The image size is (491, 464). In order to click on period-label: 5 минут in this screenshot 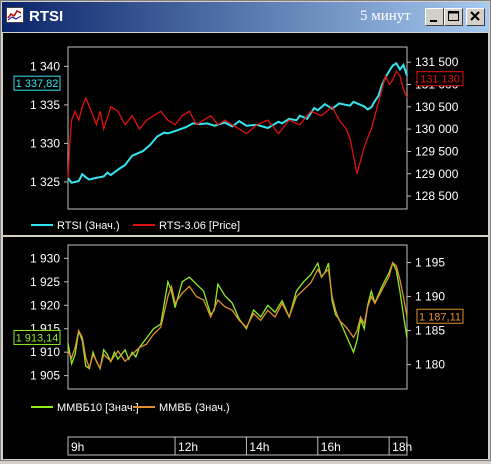, I will do `click(385, 16)`.